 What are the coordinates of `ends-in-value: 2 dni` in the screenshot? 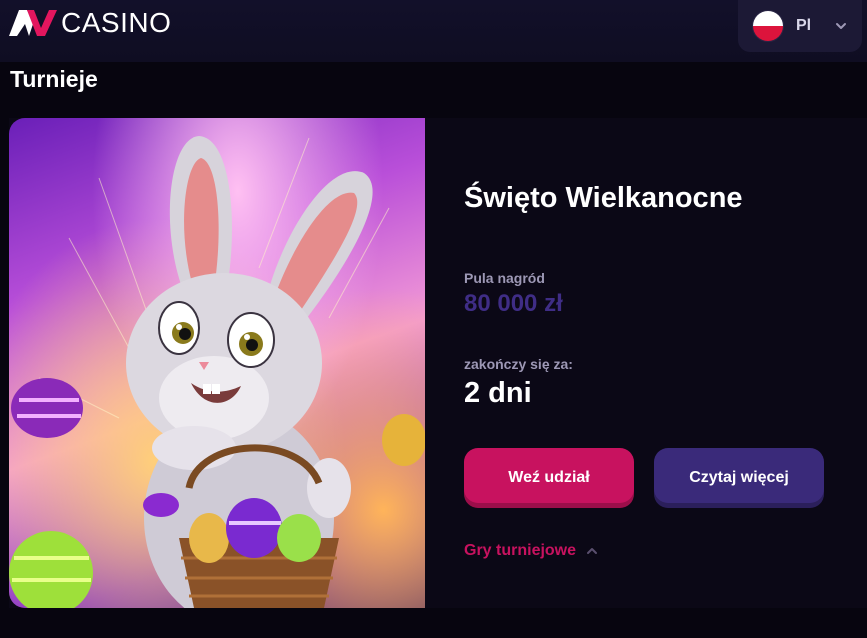 It's located at (498, 393).